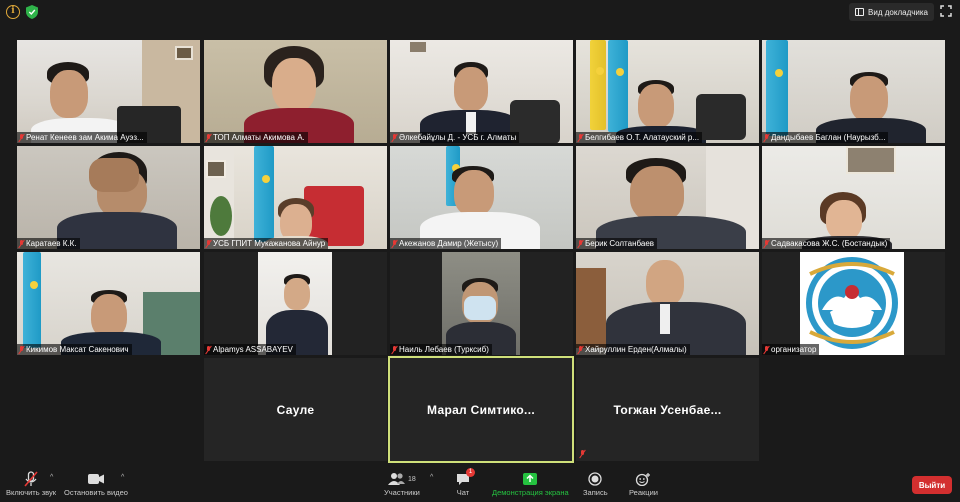  Describe the element at coordinates (898, 12) in the screenshot. I see `speaker-view-label: Вид докладчика` at that location.